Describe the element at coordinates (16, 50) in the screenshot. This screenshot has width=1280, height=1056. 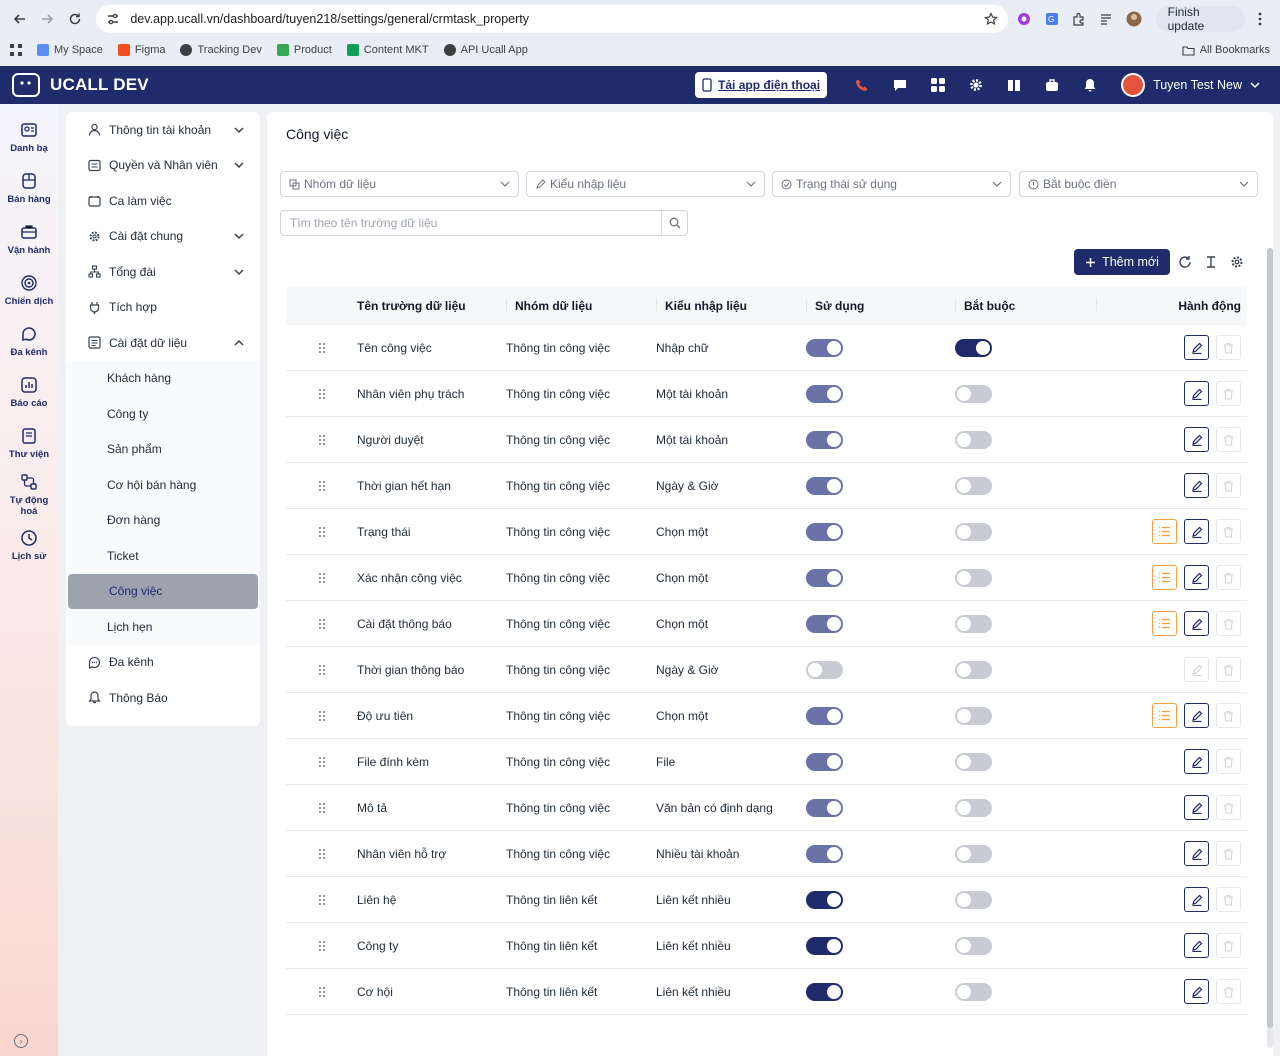
I see `apps-grid-icon` at that location.